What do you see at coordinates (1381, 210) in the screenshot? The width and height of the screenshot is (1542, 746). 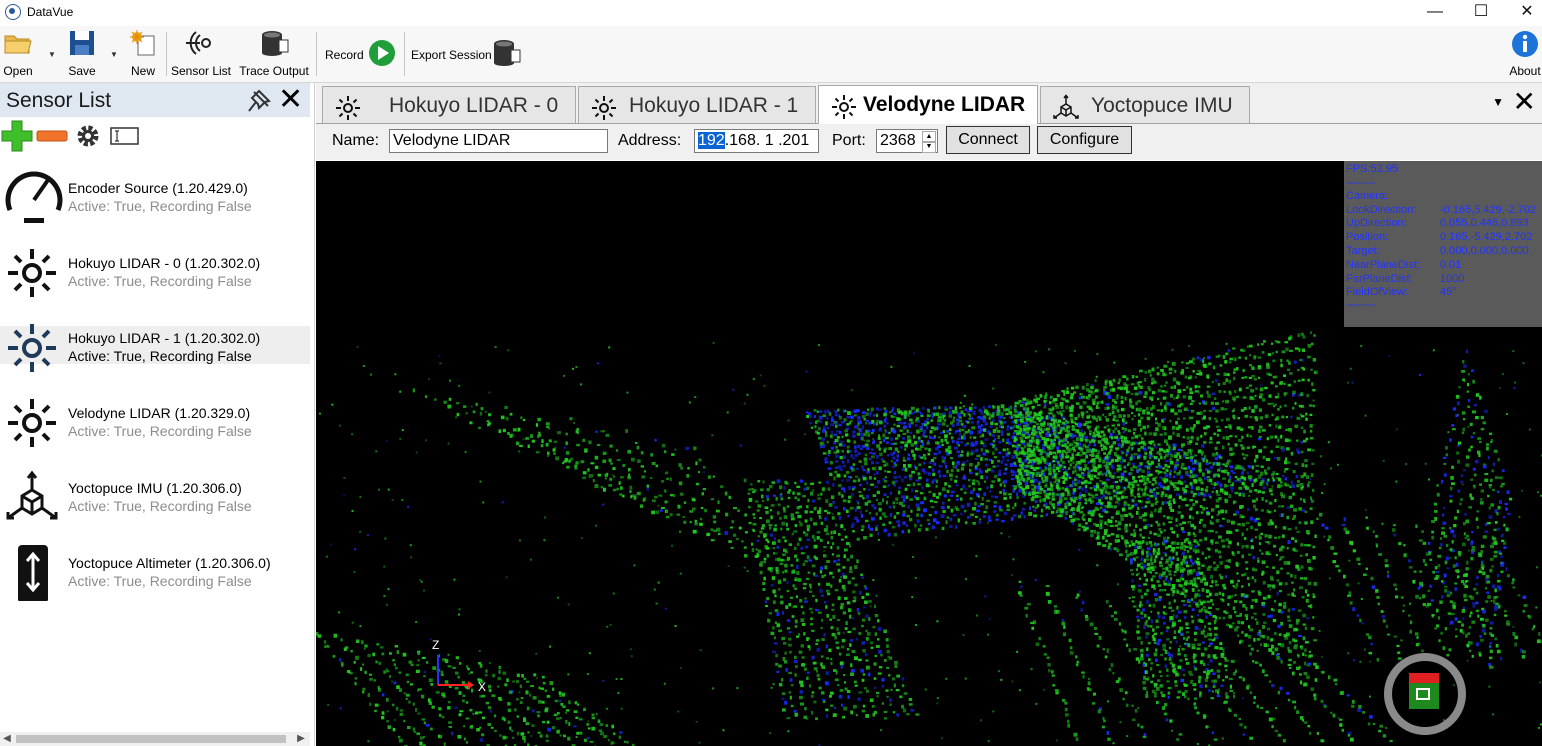 I see `look-direction-key: LookDirection:` at bounding box center [1381, 210].